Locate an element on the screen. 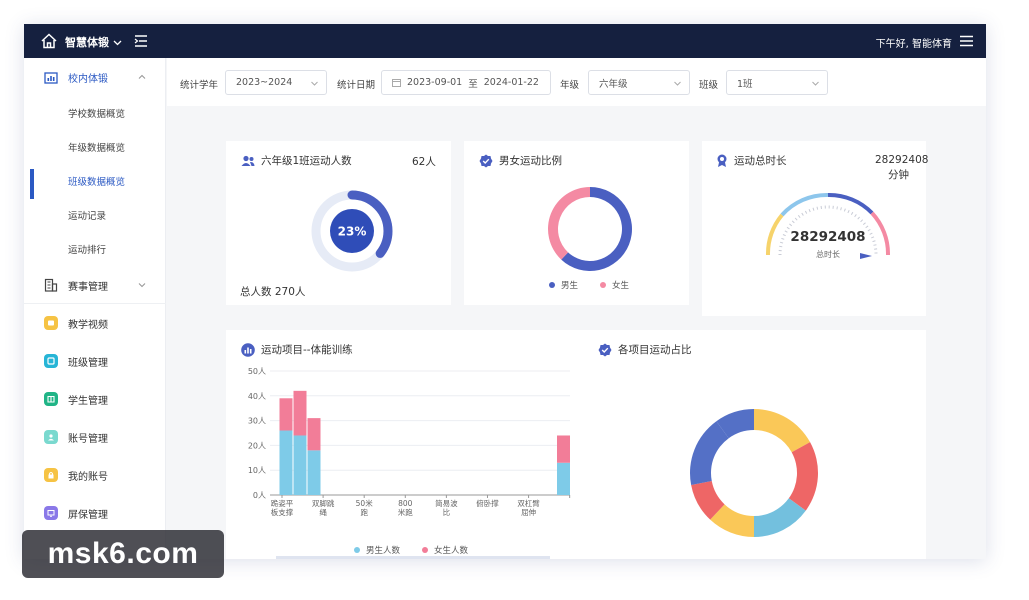 The image size is (1029, 600). y-tick-label: 30人 is located at coordinates (257, 421).